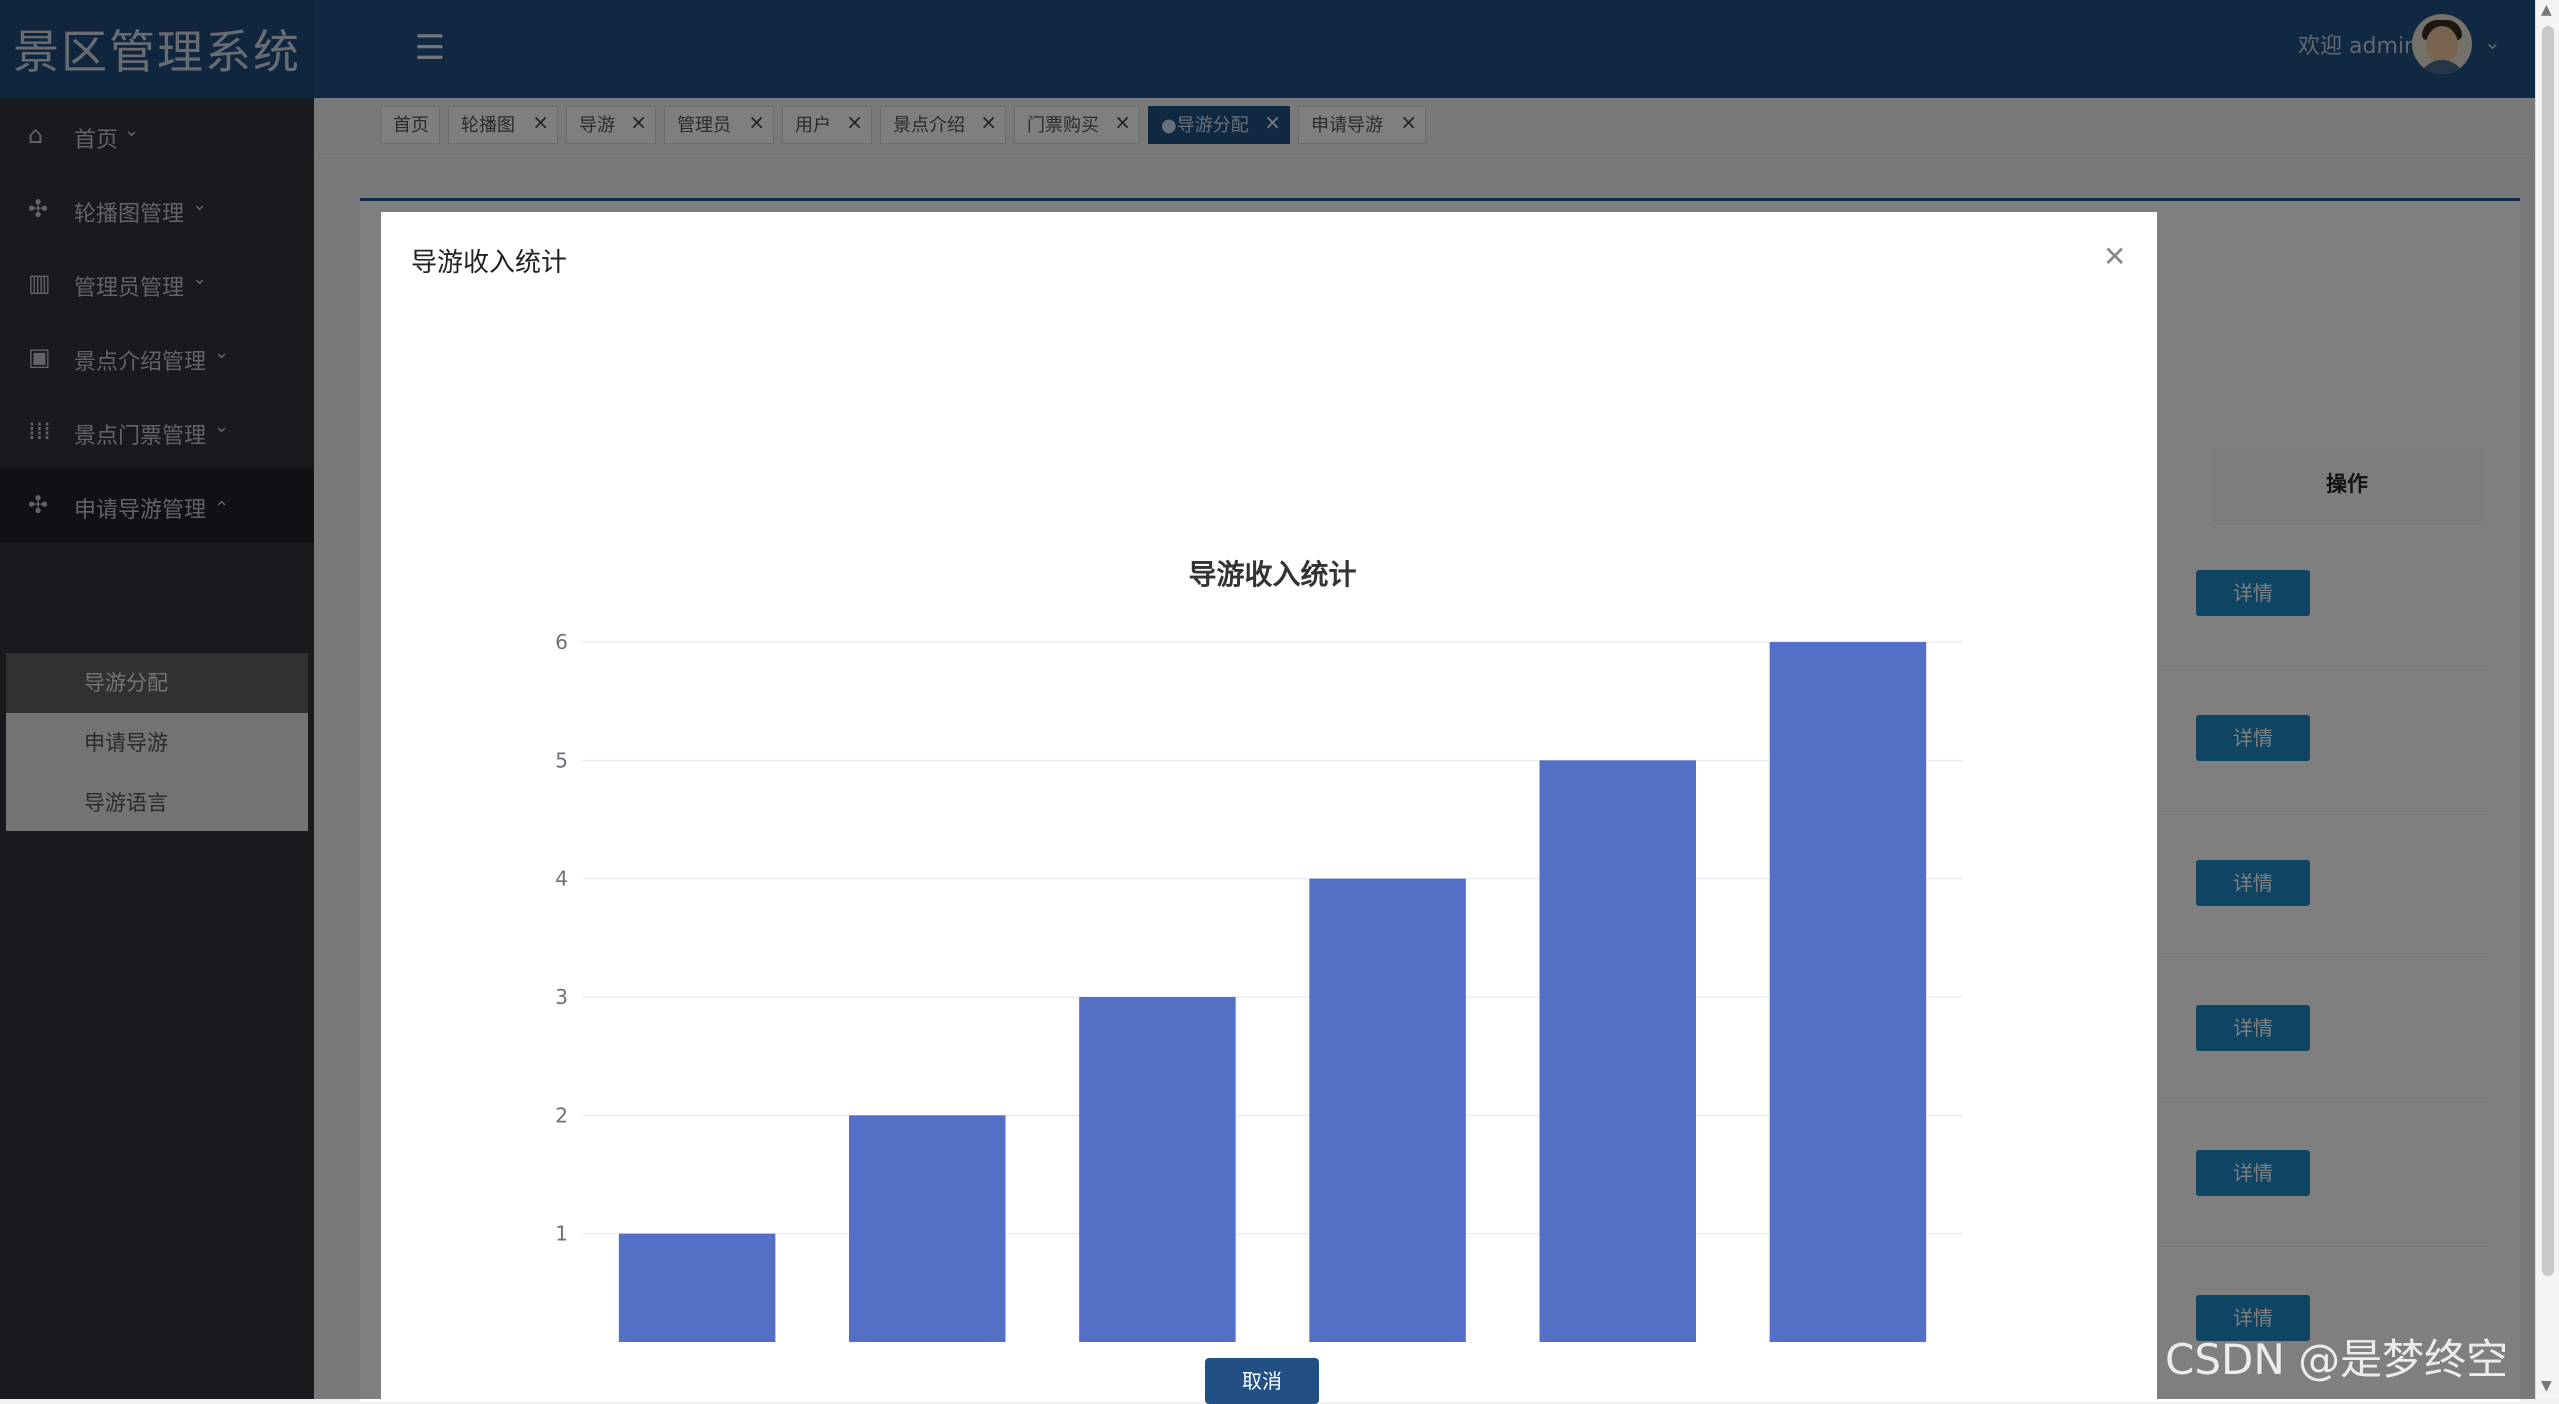 This screenshot has height=1404, width=2559. Describe the element at coordinates (561, 1234) in the screenshot. I see `y-tick-label: 1` at that location.